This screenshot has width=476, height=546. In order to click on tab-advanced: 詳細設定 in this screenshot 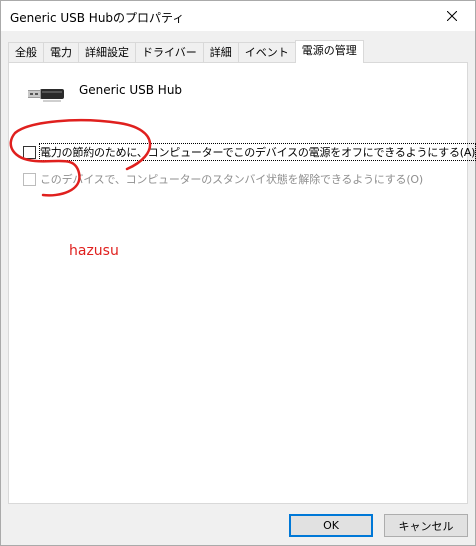, I will do `click(107, 52)`.